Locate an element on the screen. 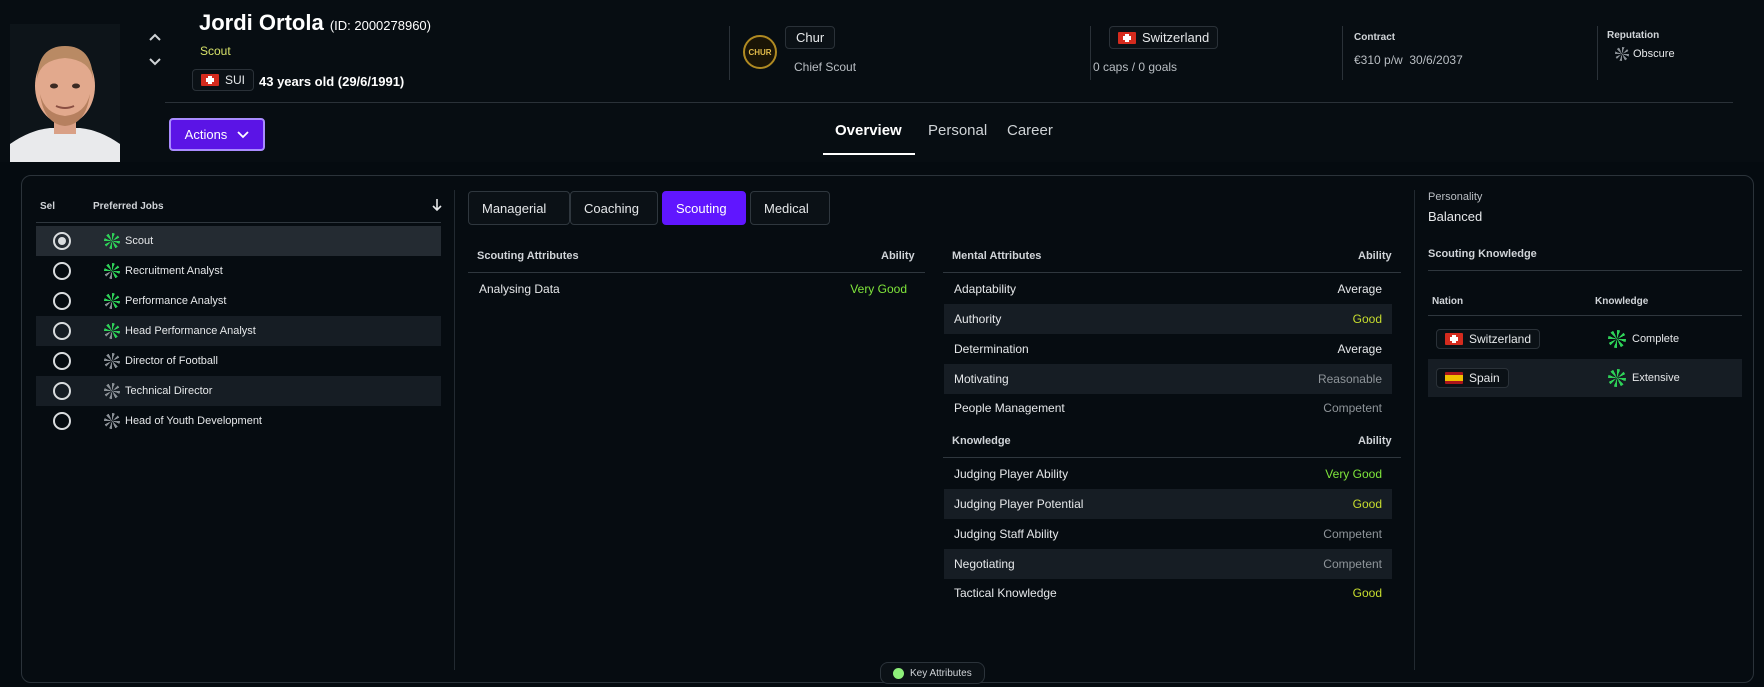 This screenshot has height=687, width=1764. list-item: Performance Analyst is located at coordinates (238, 301).